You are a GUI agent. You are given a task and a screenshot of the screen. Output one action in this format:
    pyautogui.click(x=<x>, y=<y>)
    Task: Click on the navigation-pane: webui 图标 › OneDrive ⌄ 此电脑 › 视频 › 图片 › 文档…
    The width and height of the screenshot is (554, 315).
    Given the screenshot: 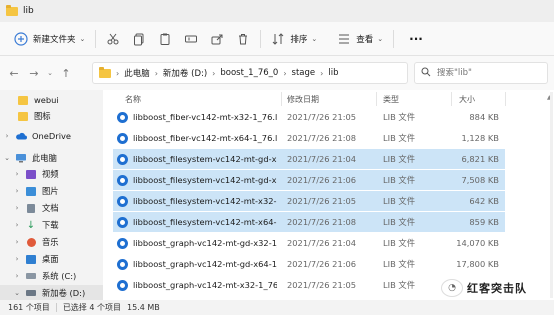 What is the action you would take?
    pyautogui.click(x=51, y=195)
    